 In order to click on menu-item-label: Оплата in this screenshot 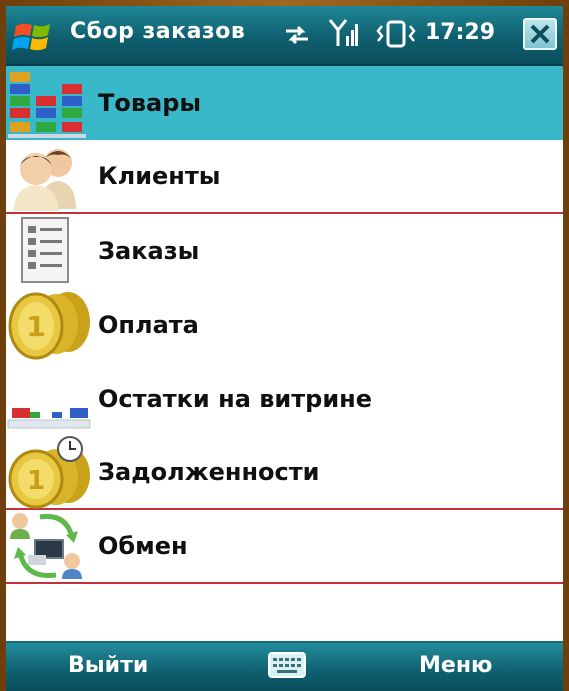, I will do `click(148, 325)`.